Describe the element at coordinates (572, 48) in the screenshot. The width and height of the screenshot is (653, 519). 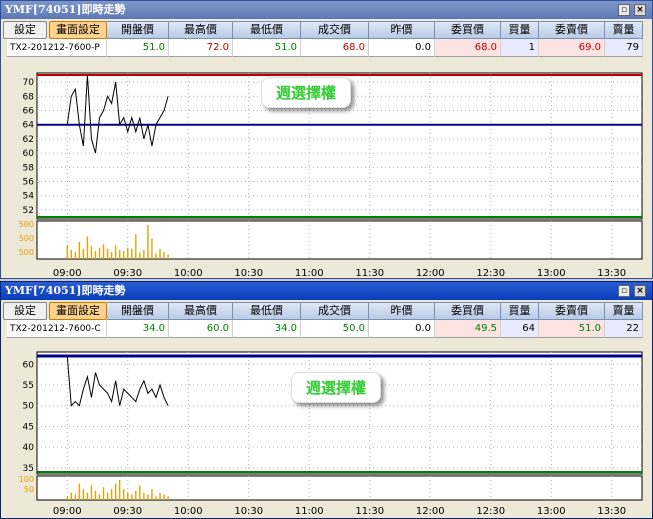
I see `value-ask: 69.0` at that location.